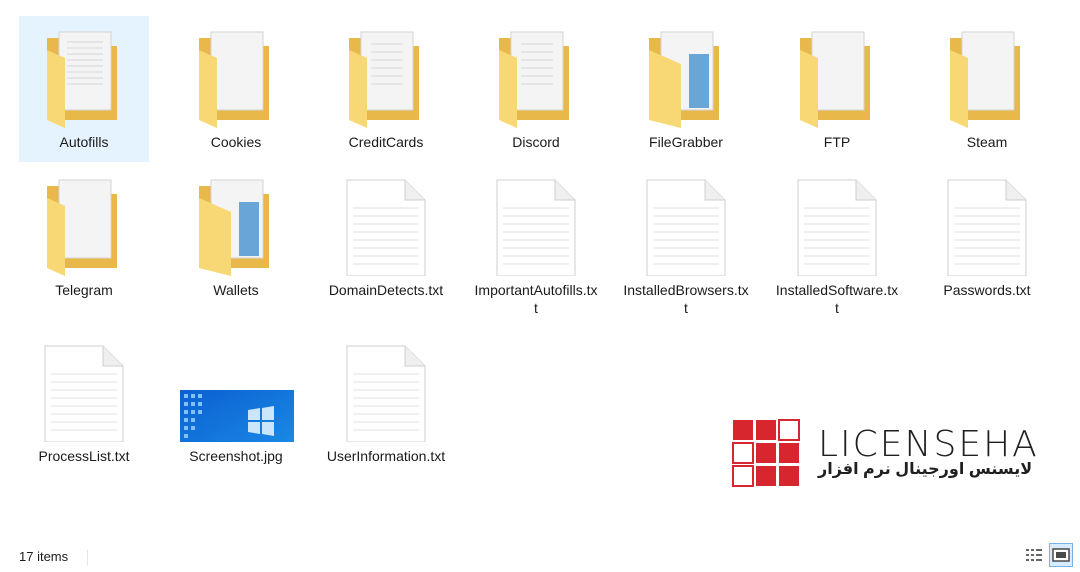 The width and height of the screenshot is (1080, 572). I want to click on file-item-steam: Steam, so click(987, 89).